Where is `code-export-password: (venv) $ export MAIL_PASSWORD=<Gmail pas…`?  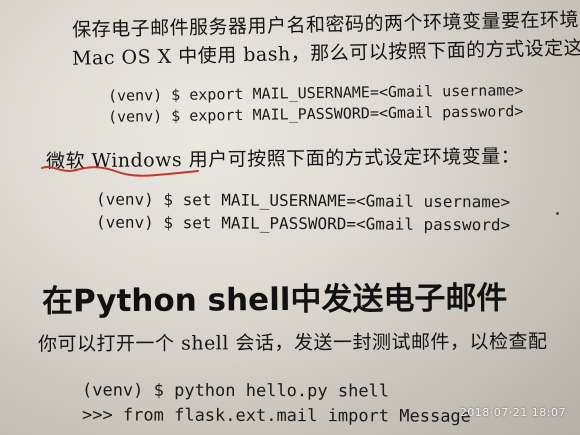 code-export-password: (venv) $ export MAIL_PASSWORD=<Gmail pas… is located at coordinates (315, 114).